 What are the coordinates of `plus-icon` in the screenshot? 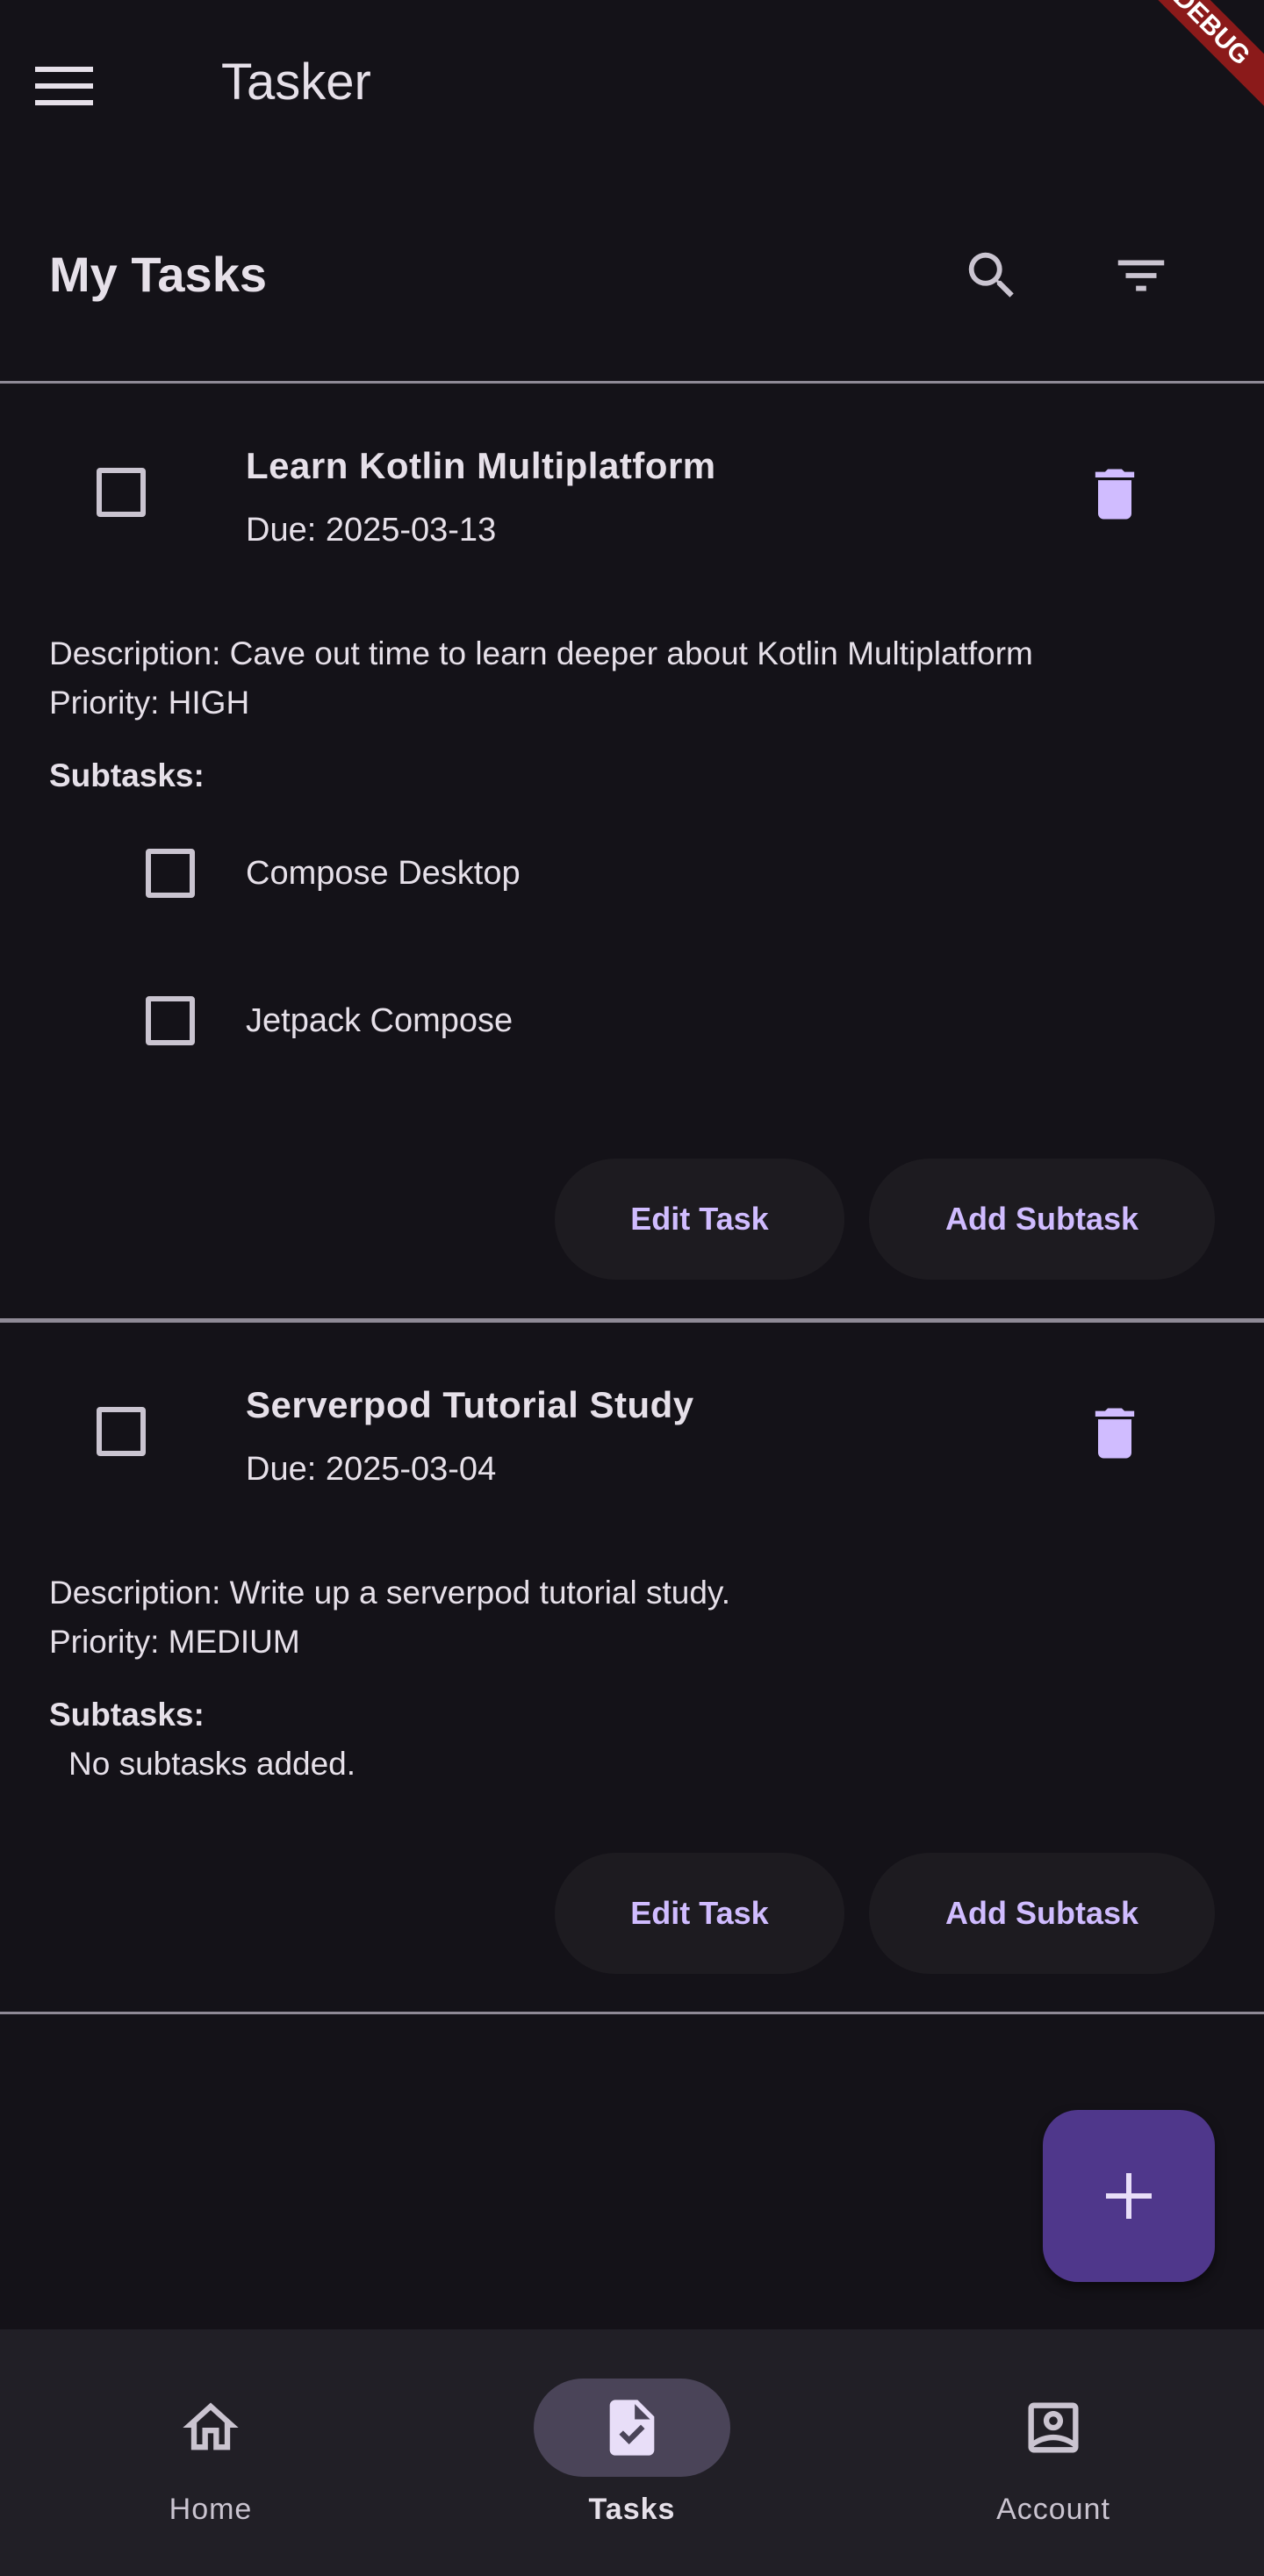 It's located at (1129, 2196).